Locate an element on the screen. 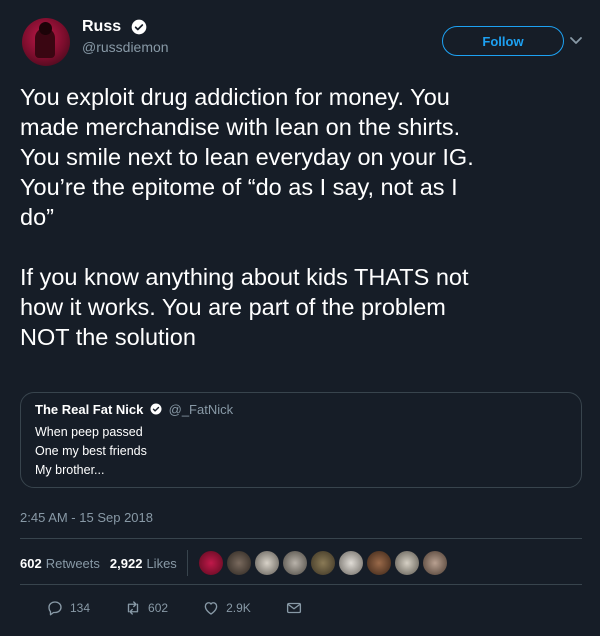  quoted-tweet-header: The Real Fat Nick @_FatNick is located at coordinates (301, 409).